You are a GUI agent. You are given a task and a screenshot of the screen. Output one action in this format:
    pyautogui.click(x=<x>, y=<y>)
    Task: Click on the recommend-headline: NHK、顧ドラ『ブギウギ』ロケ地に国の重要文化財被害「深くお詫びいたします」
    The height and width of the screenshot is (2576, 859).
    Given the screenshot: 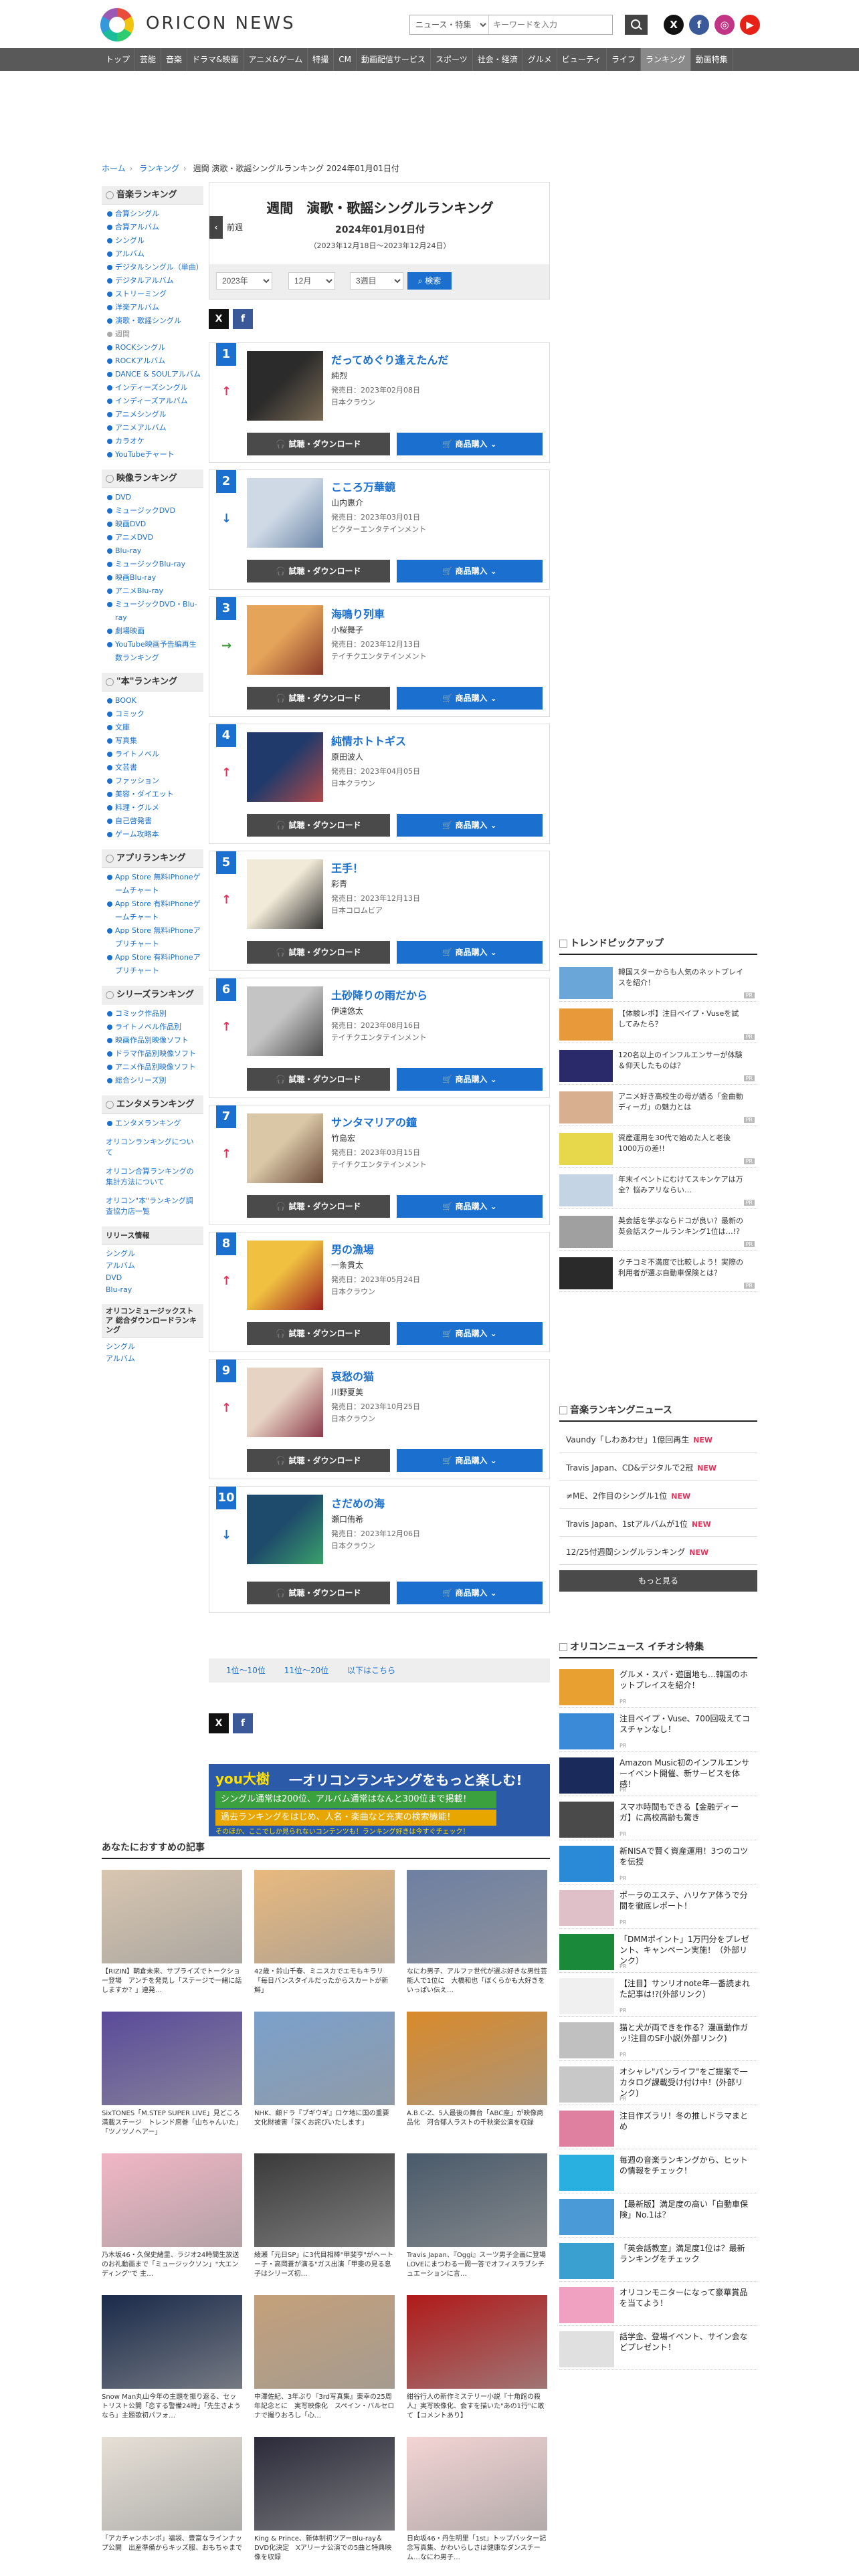 What is the action you would take?
    pyautogui.click(x=324, y=2128)
    